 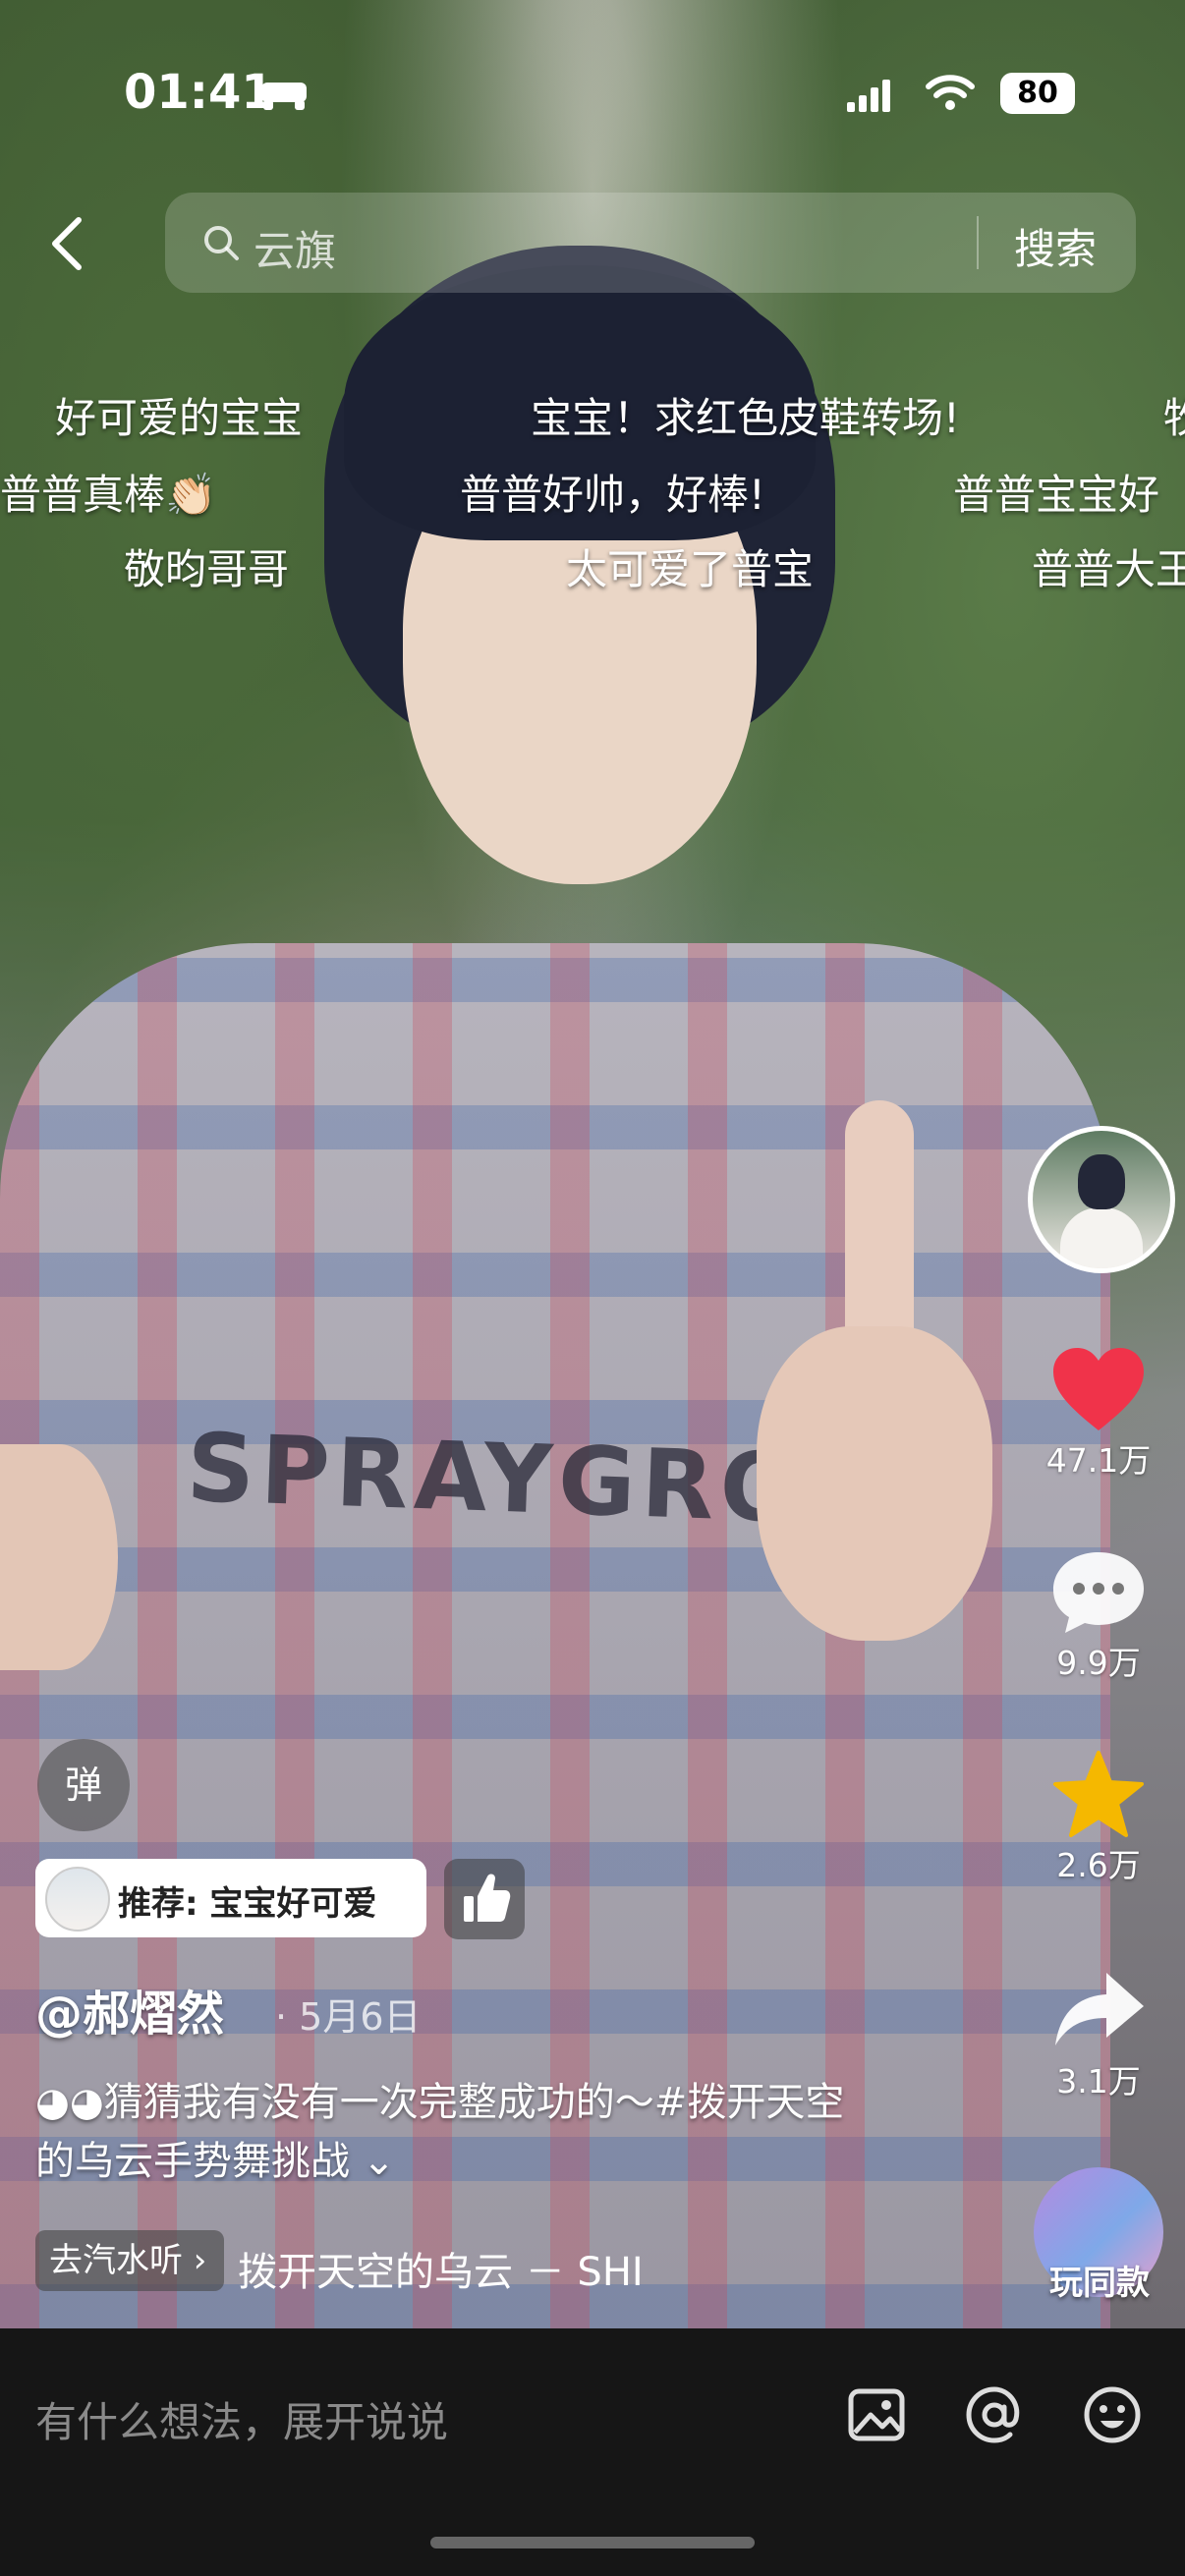 I want to click on danmaku-item: 普普大王, so click(x=1108, y=569).